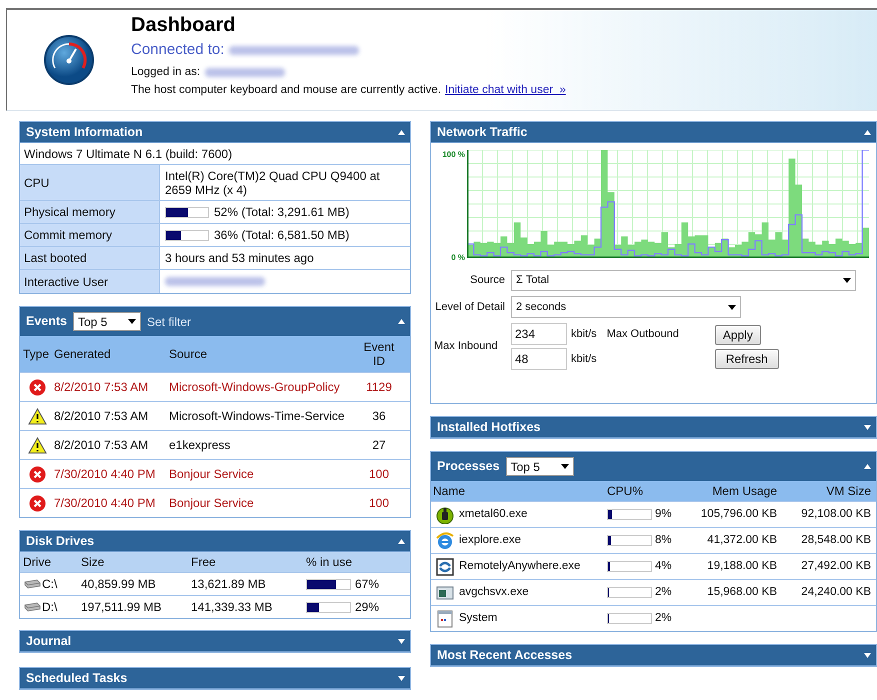 Image resolution: width=877 pixels, height=700 pixels. What do you see at coordinates (493, 514) in the screenshot?
I see `process-name: xmetal60.exe` at bounding box center [493, 514].